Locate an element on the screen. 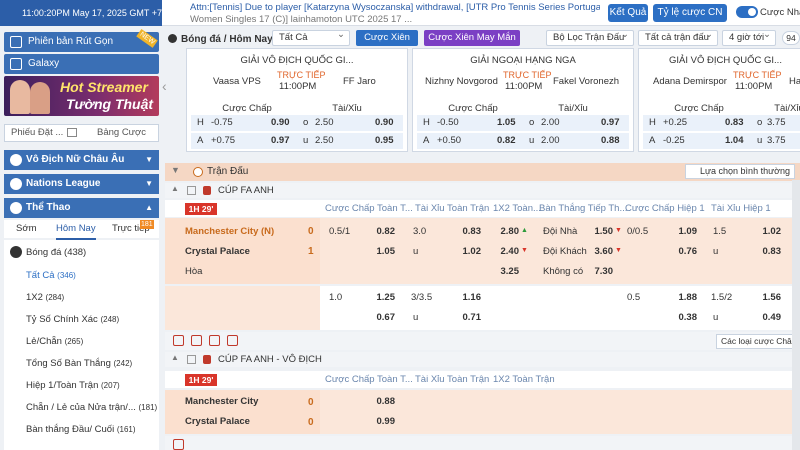 This screenshot has height=450, width=800. odds-value: 1.04 is located at coordinates (734, 140).